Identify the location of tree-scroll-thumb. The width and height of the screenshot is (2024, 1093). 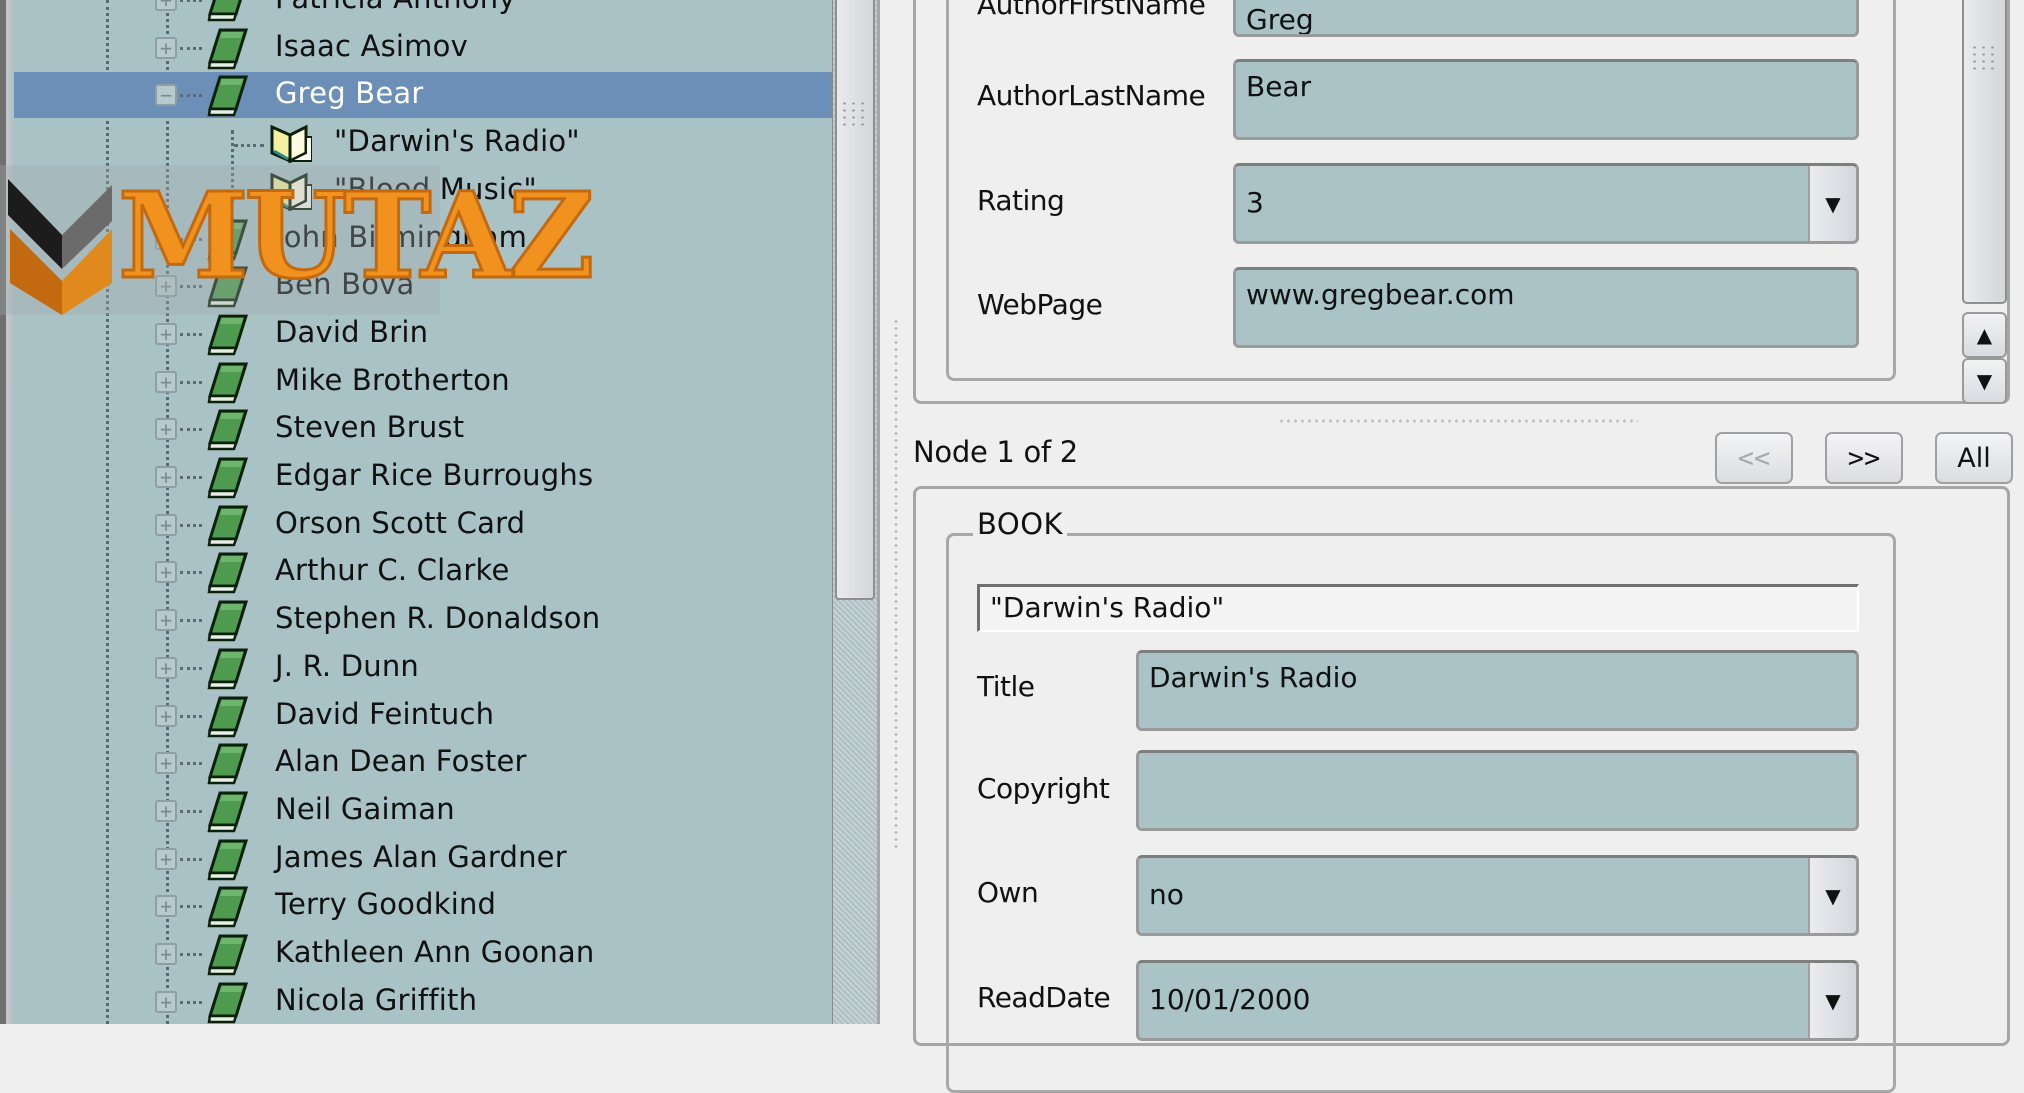
(855, 300).